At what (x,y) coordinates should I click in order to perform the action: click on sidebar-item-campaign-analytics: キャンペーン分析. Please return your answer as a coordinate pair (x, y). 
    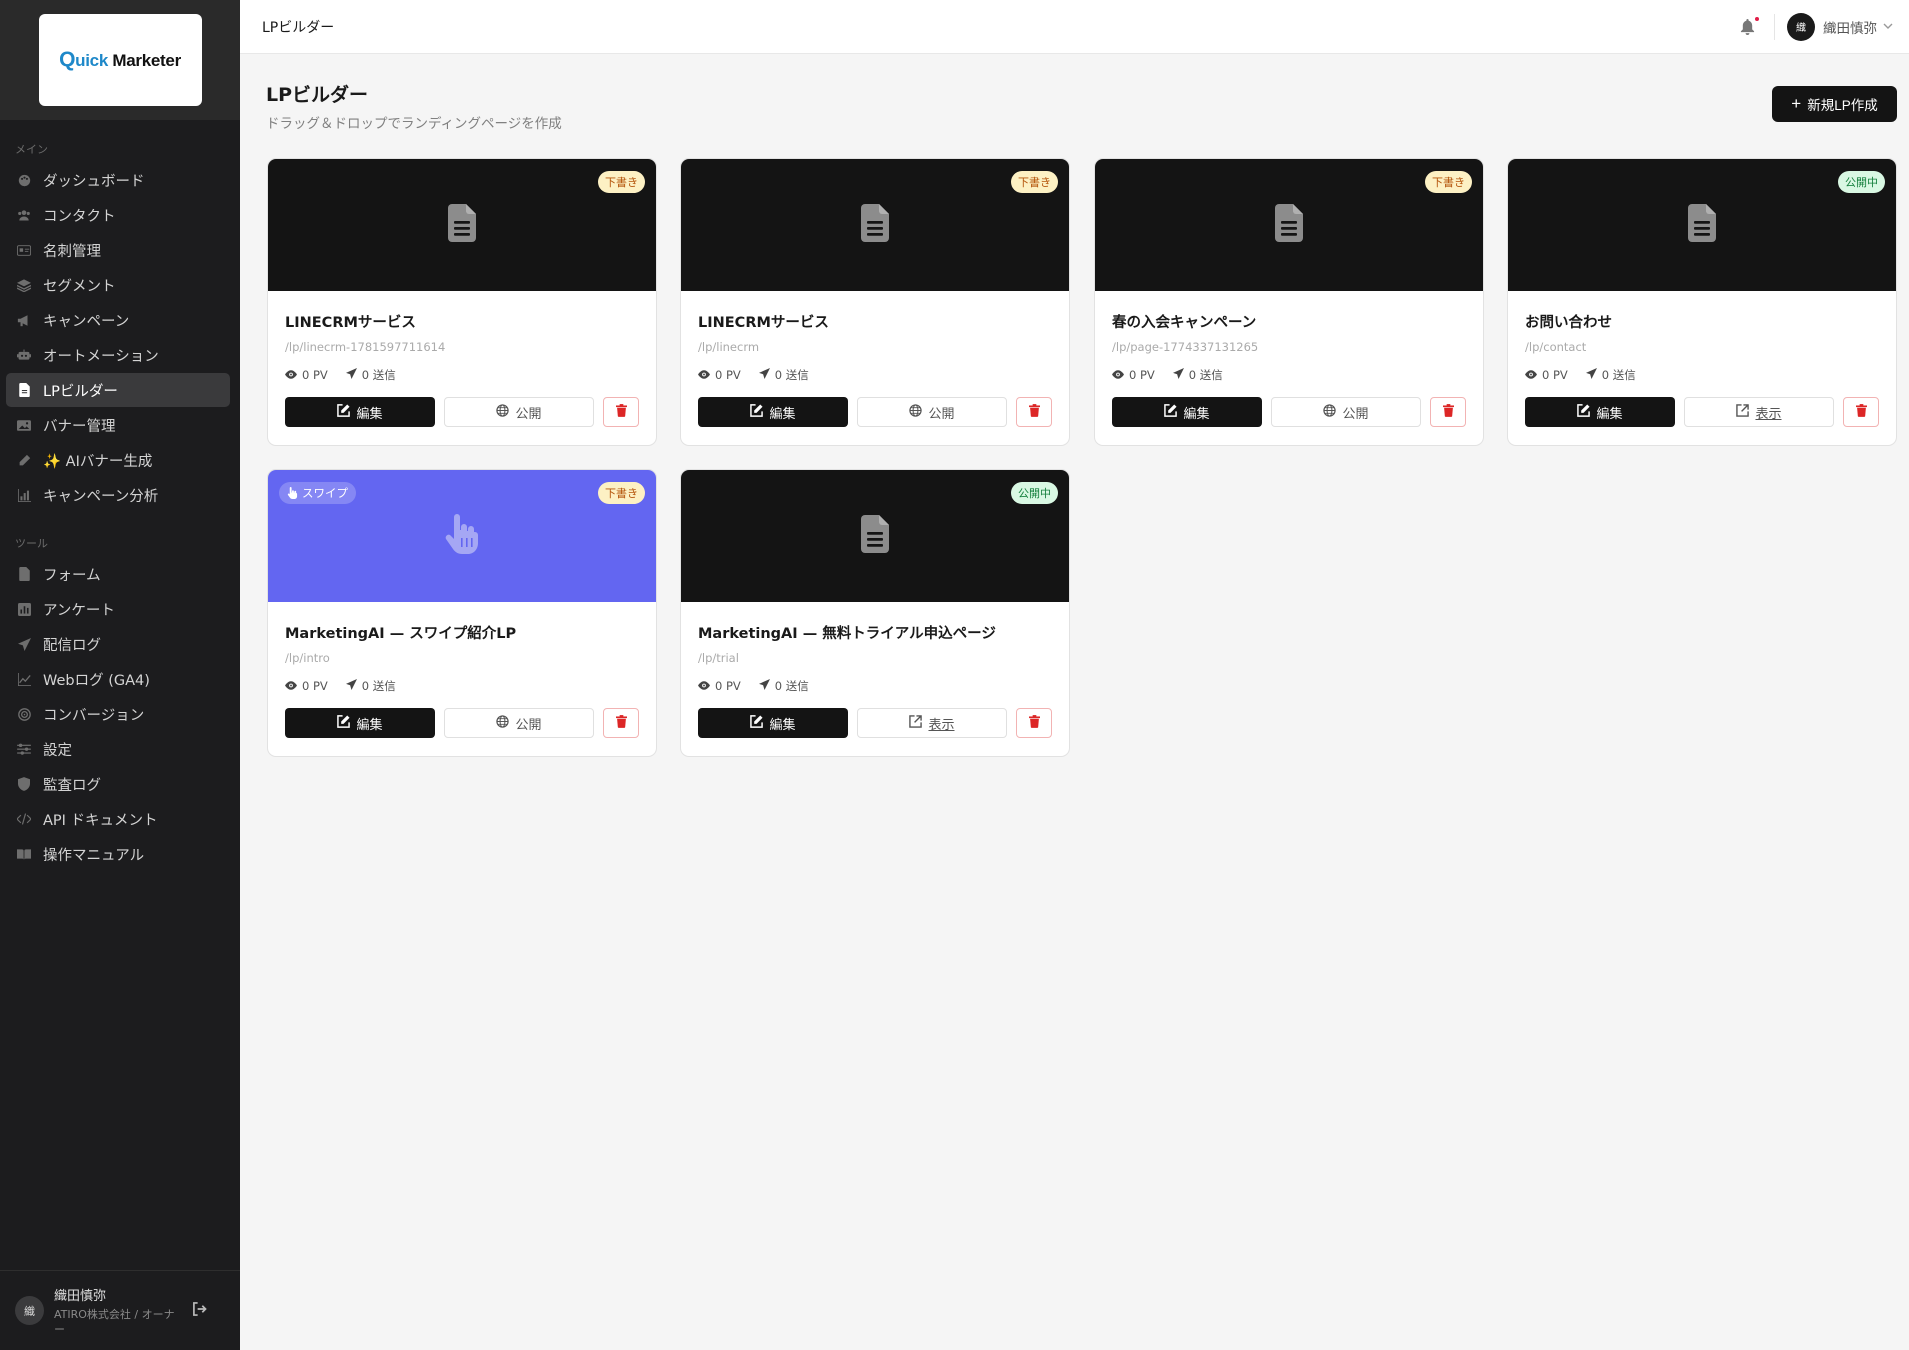
    Looking at the image, I should click on (118, 495).